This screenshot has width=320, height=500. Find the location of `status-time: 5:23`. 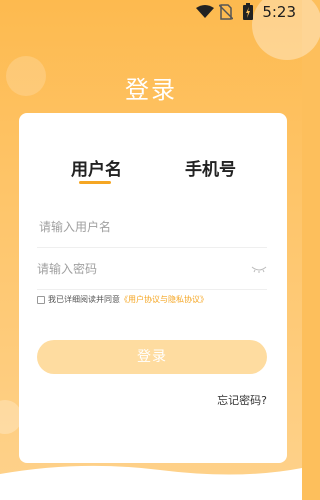

status-time: 5:23 is located at coordinates (279, 12).